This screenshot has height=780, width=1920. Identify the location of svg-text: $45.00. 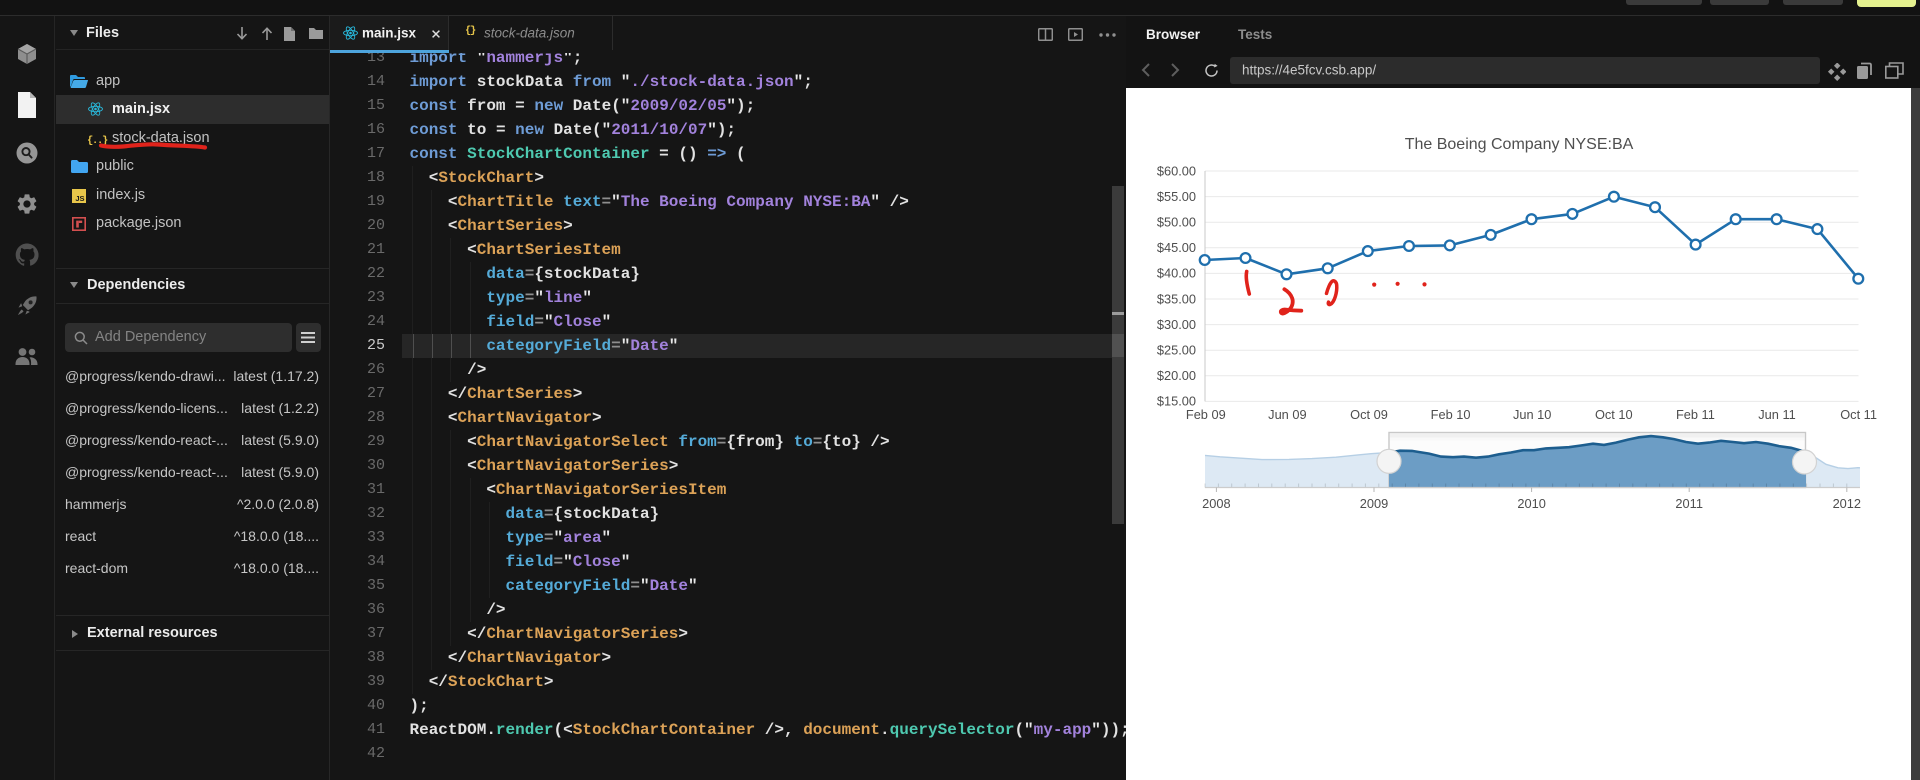
(1176, 247).